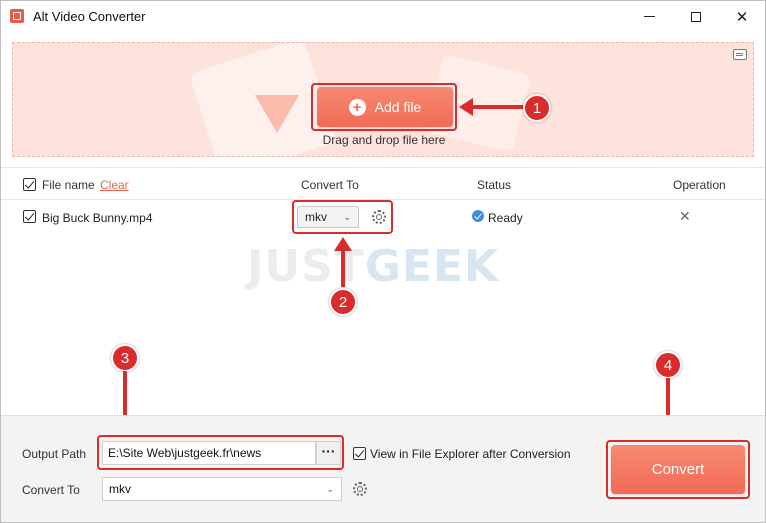 Image resolution: width=766 pixels, height=523 pixels. I want to click on plus-icon: +, so click(357, 107).